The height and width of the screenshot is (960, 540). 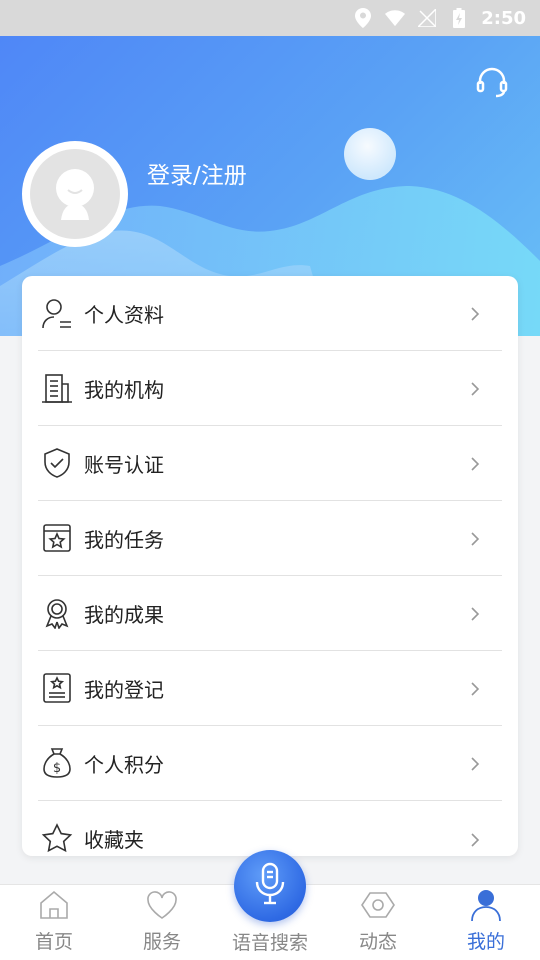 What do you see at coordinates (53, 942) in the screenshot?
I see `nav-home-label: 首页` at bounding box center [53, 942].